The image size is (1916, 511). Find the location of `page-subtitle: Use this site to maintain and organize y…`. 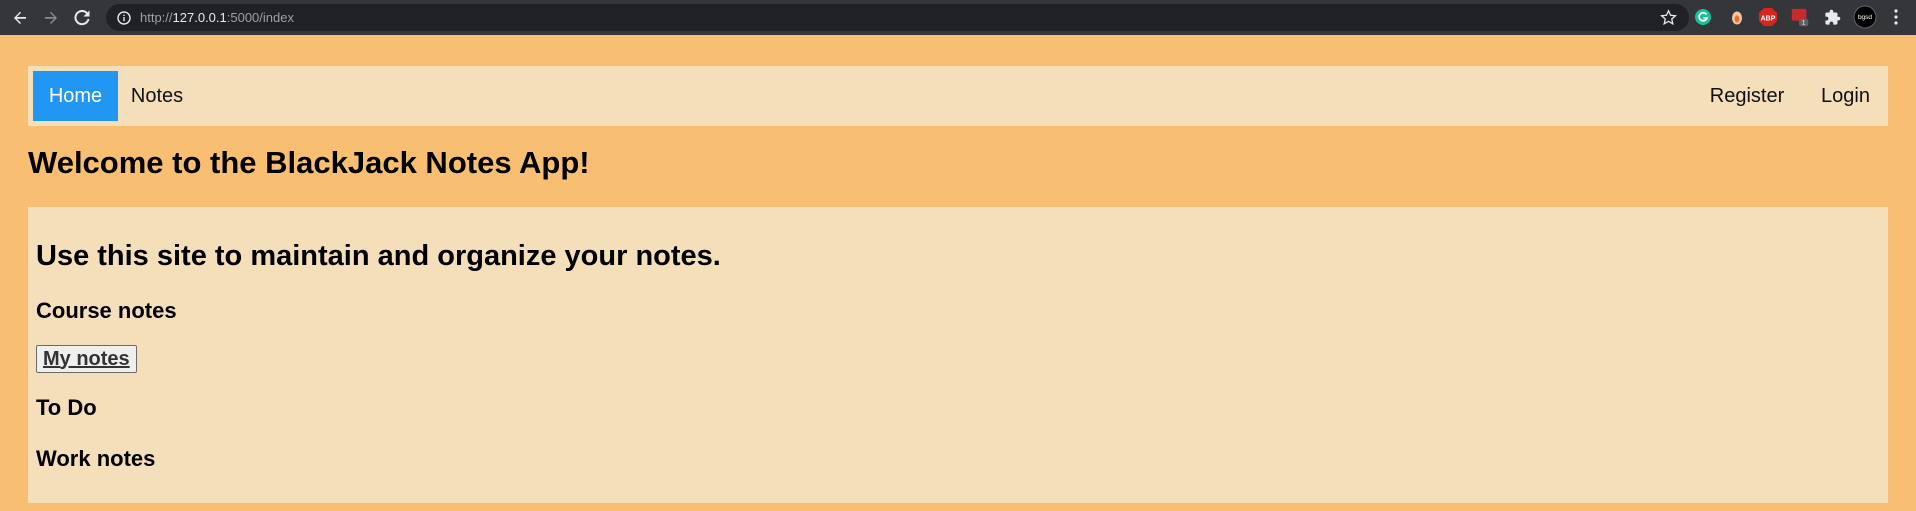

page-subtitle: Use this site to maintain and organize y… is located at coordinates (378, 256).